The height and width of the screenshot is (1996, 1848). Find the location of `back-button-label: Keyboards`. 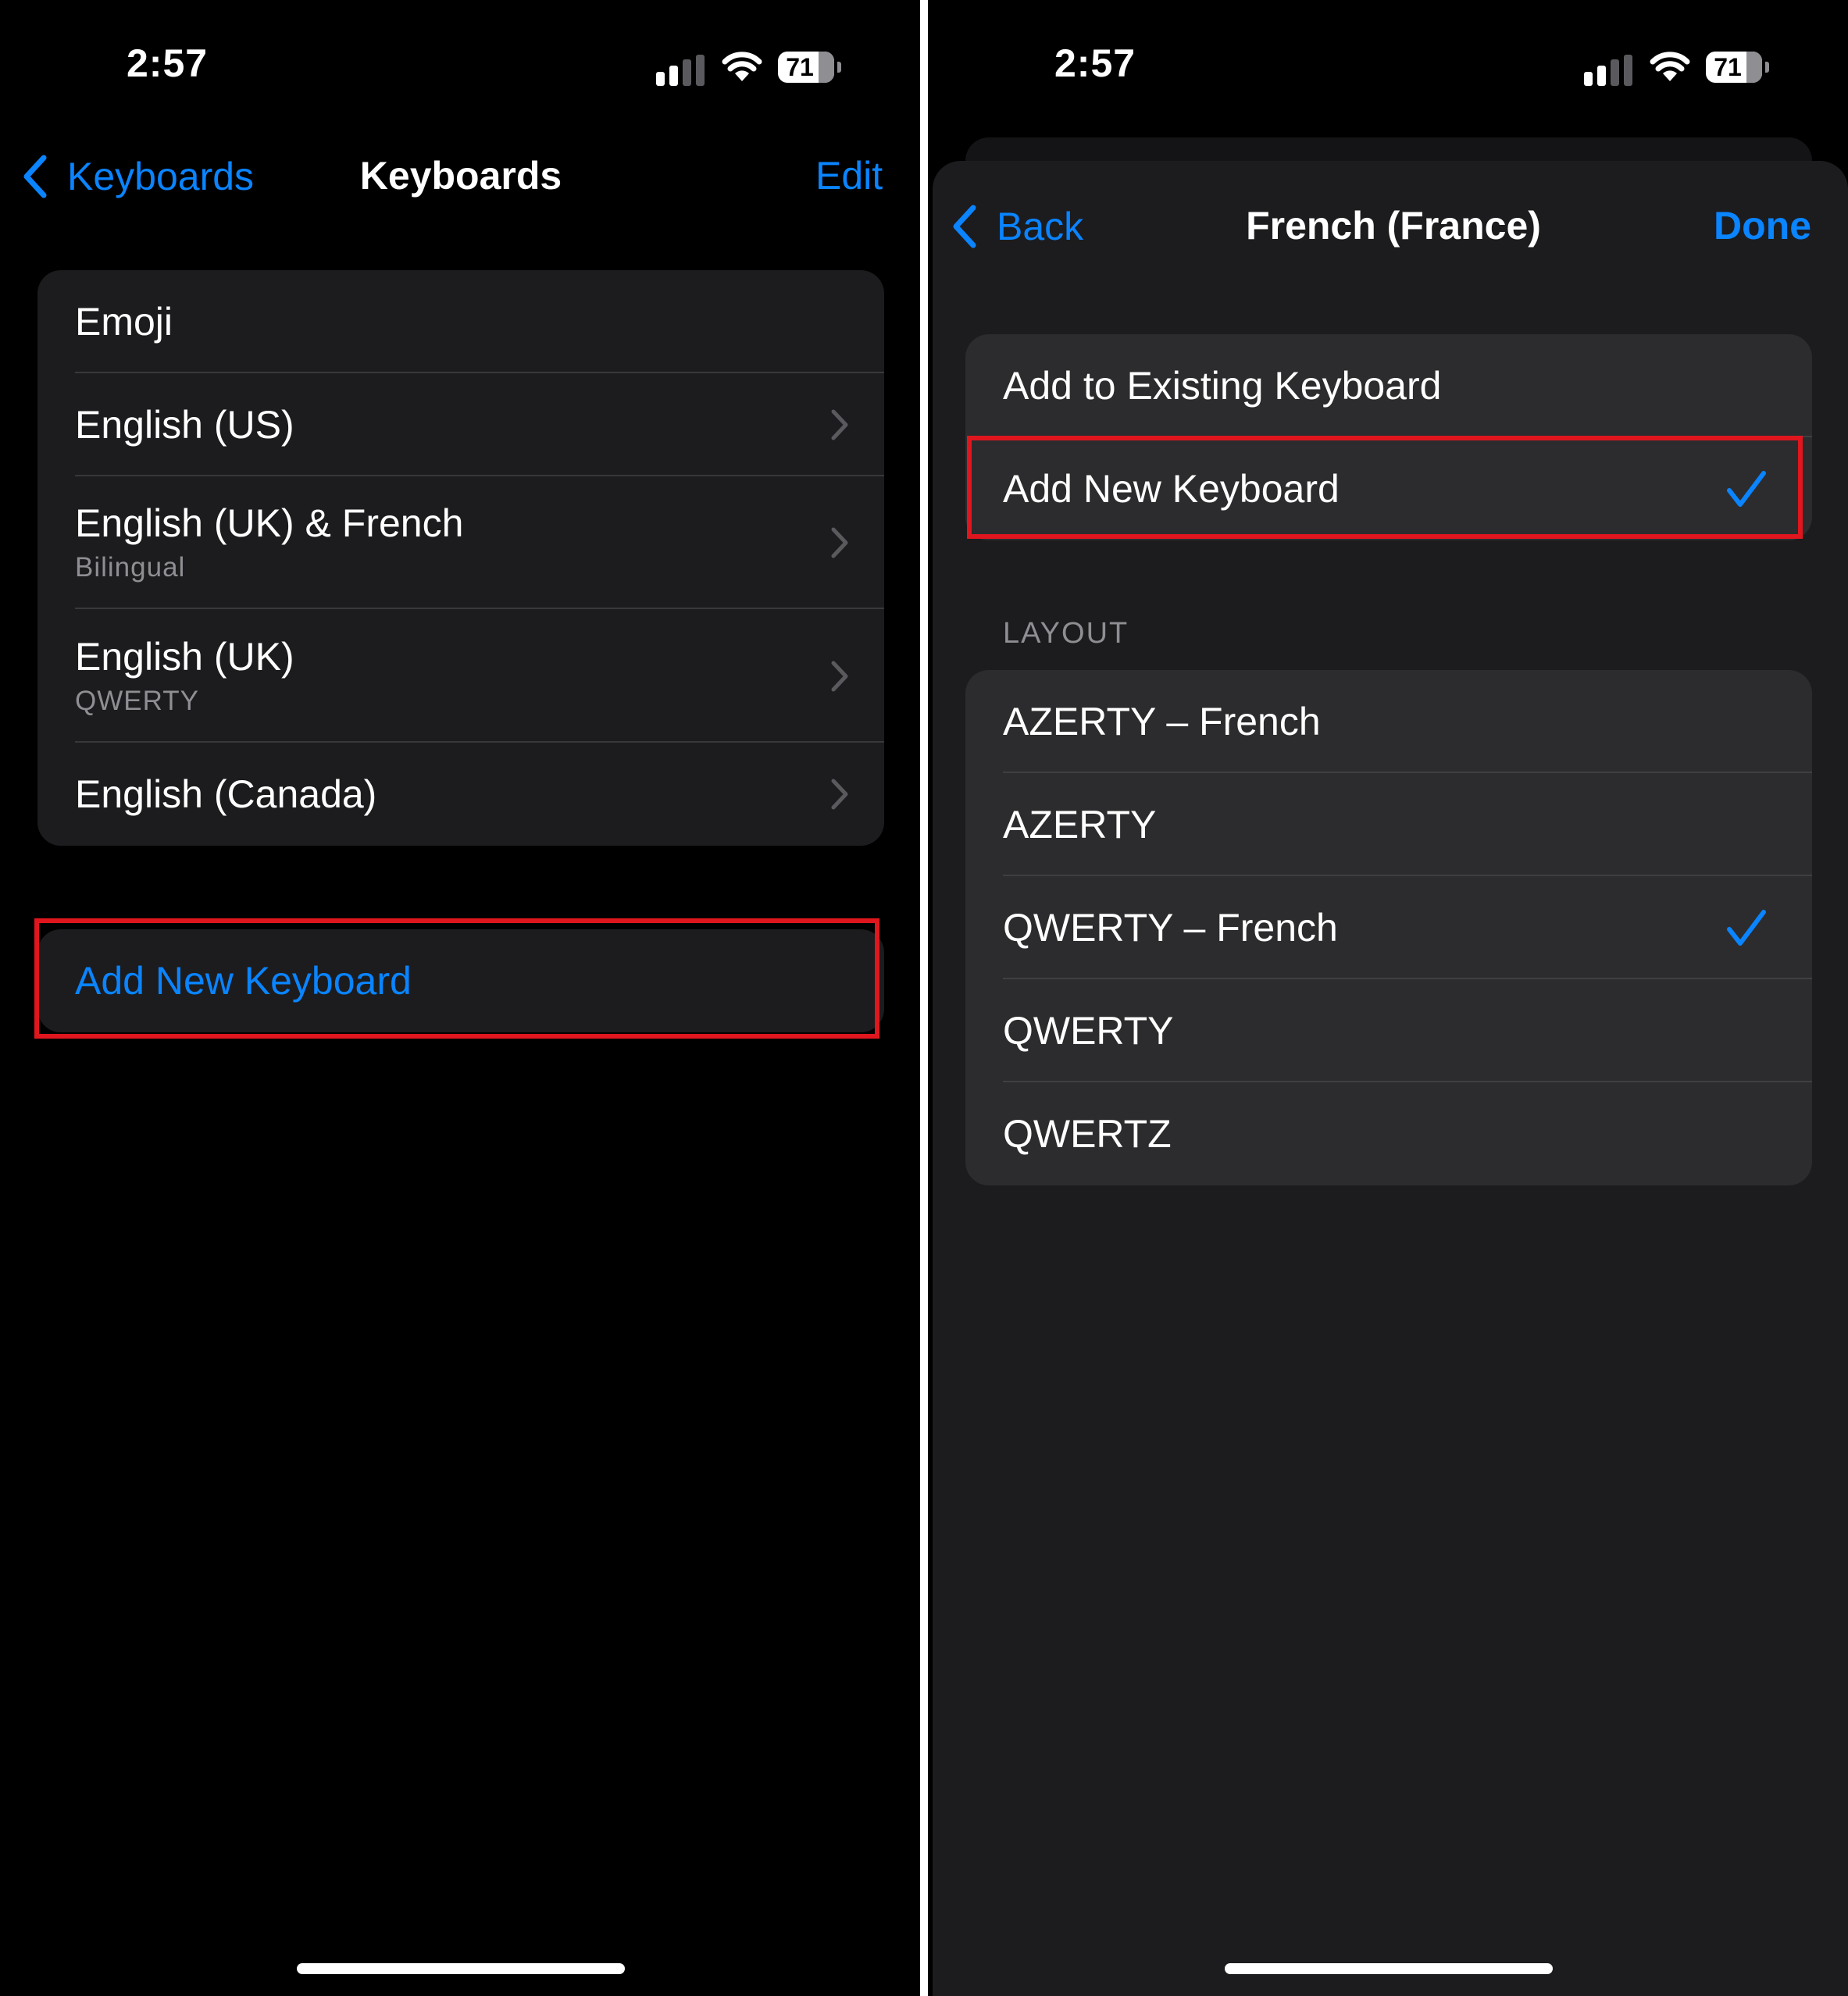

back-button-label: Keyboards is located at coordinates (161, 176).